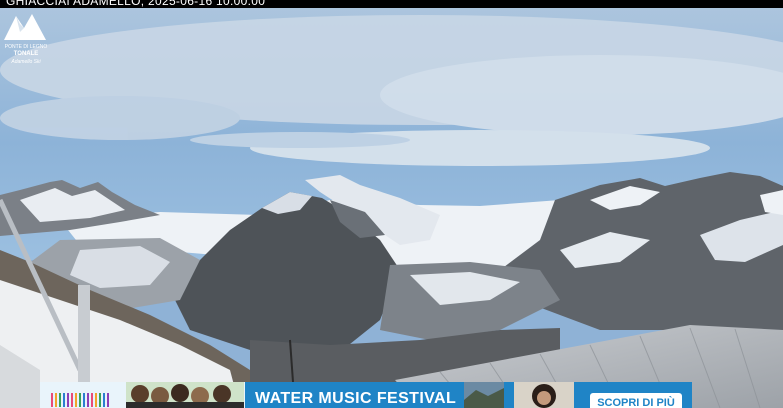  Describe the element at coordinates (26, 54) in the screenshot. I see `logo-line-2: TONALE` at that location.